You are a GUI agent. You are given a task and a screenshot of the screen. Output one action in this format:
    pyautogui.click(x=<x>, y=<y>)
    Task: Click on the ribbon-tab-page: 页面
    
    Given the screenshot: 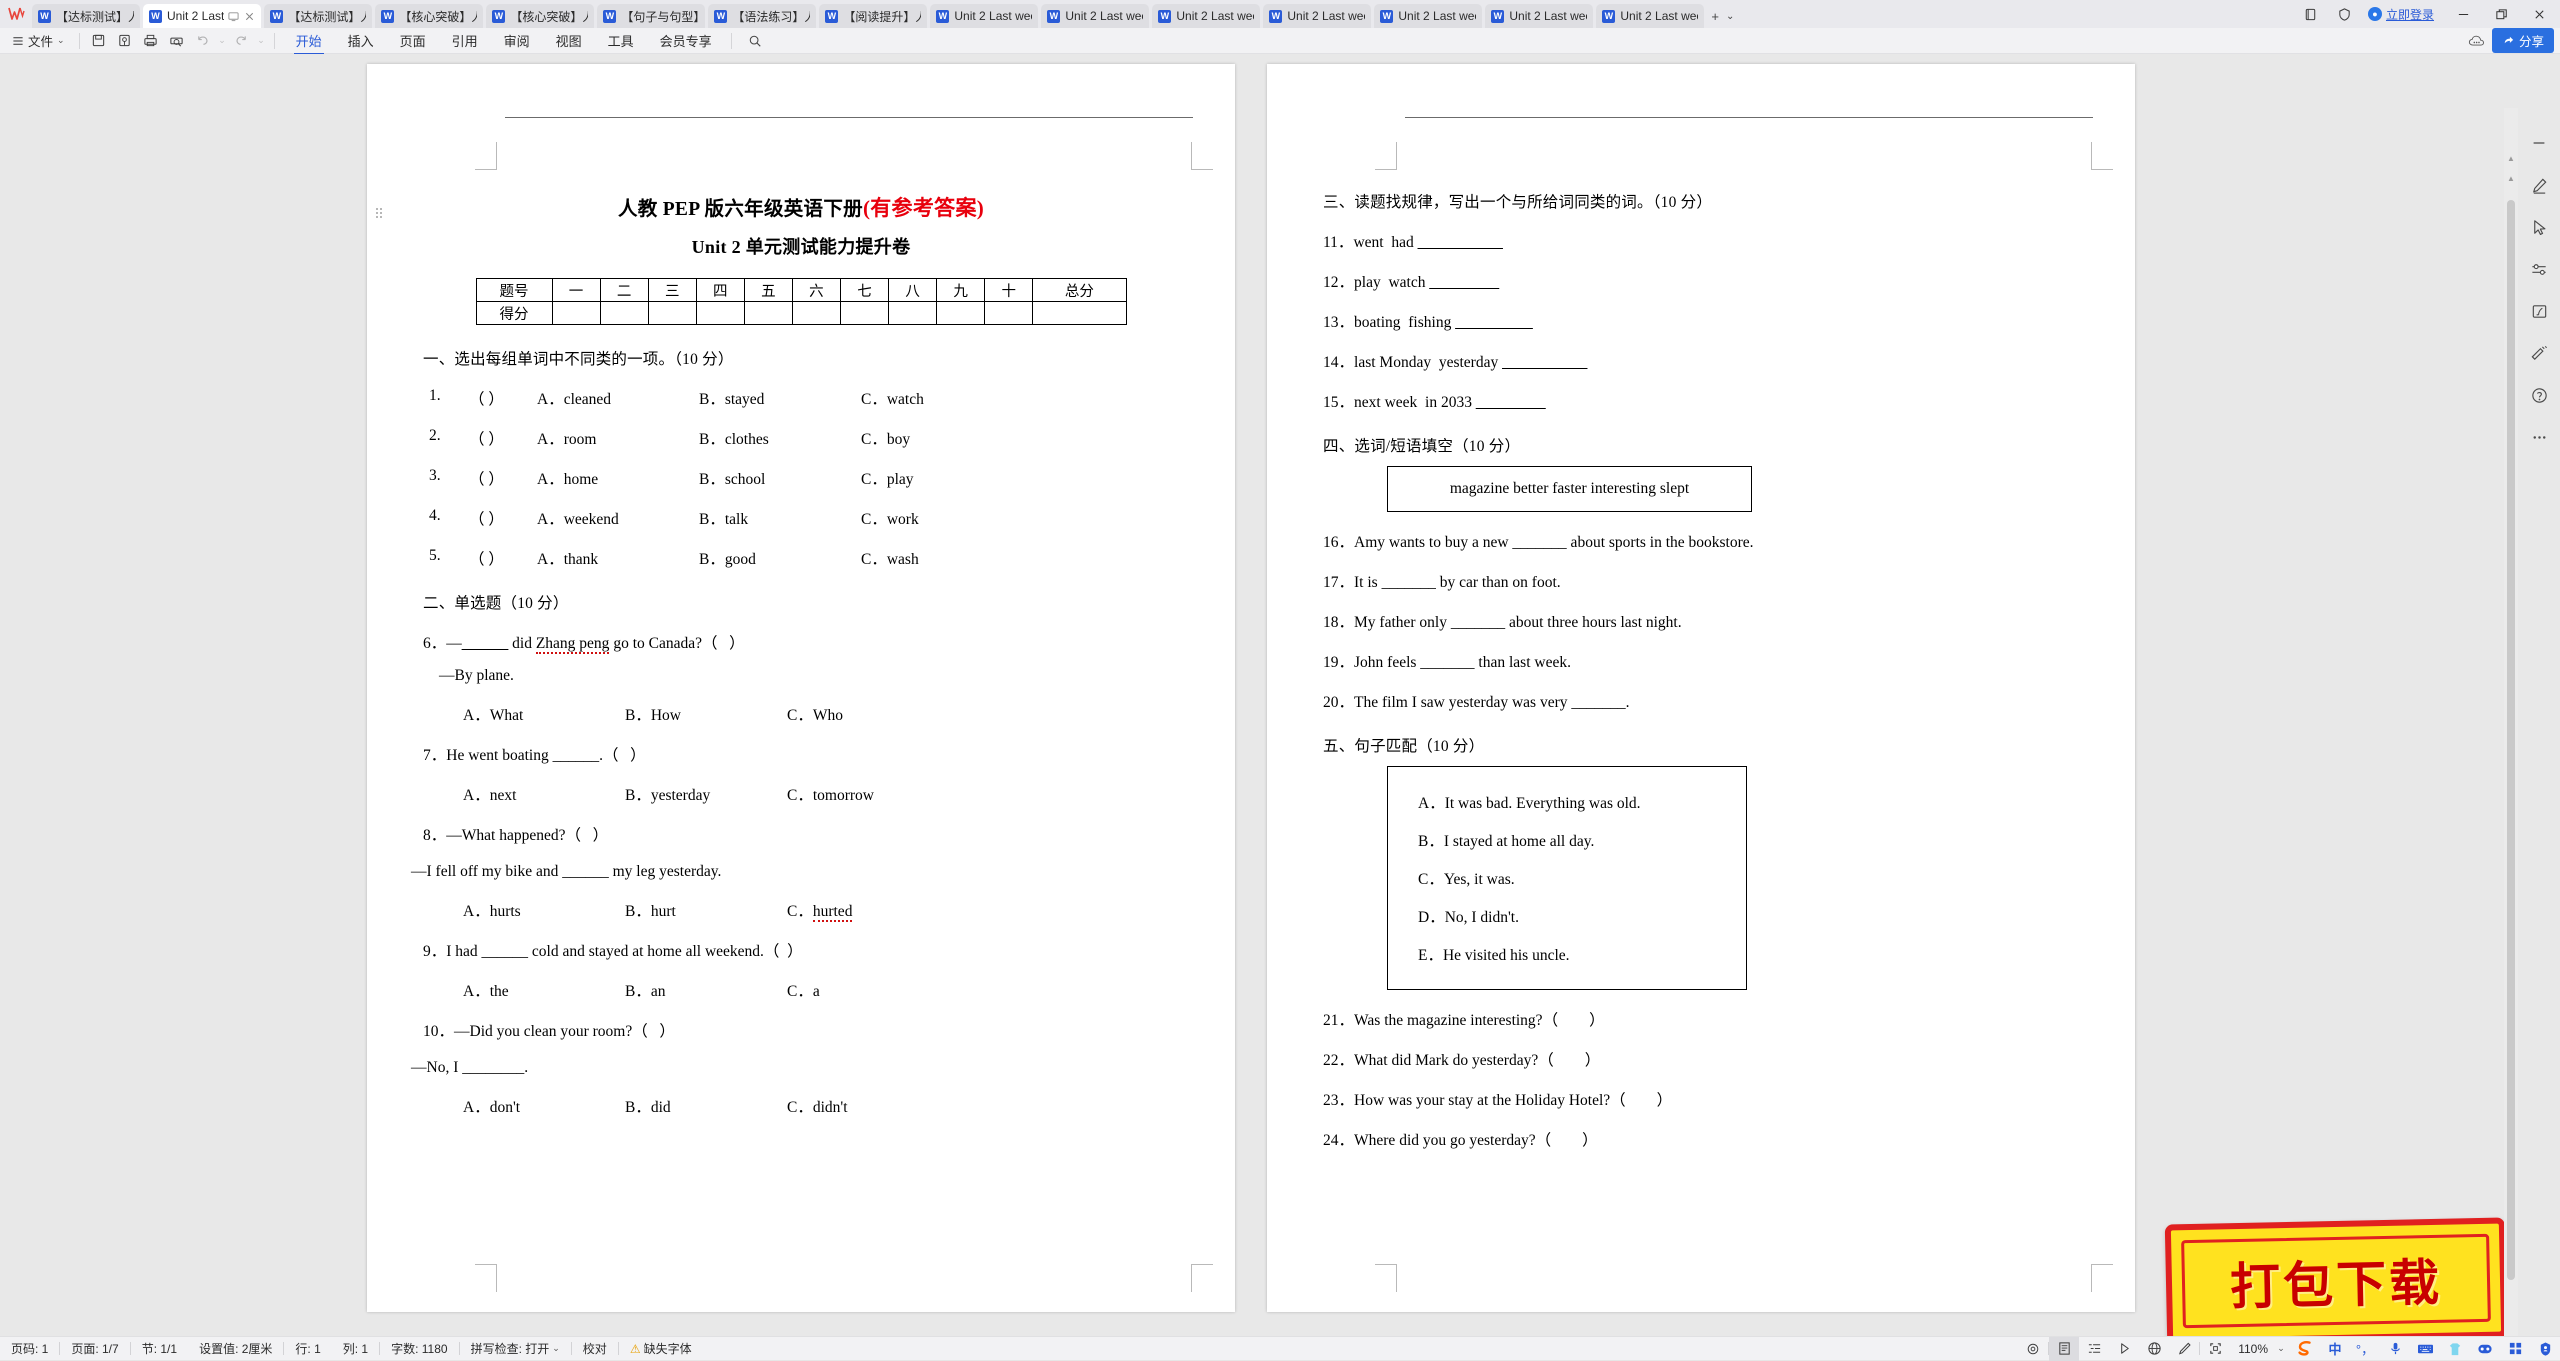 What is the action you would take?
    pyautogui.click(x=413, y=41)
    